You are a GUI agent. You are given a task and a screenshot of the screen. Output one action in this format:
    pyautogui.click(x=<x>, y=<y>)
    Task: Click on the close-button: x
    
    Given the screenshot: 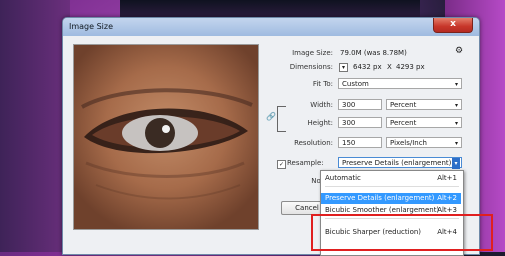 What is the action you would take?
    pyautogui.click(x=453, y=25)
    